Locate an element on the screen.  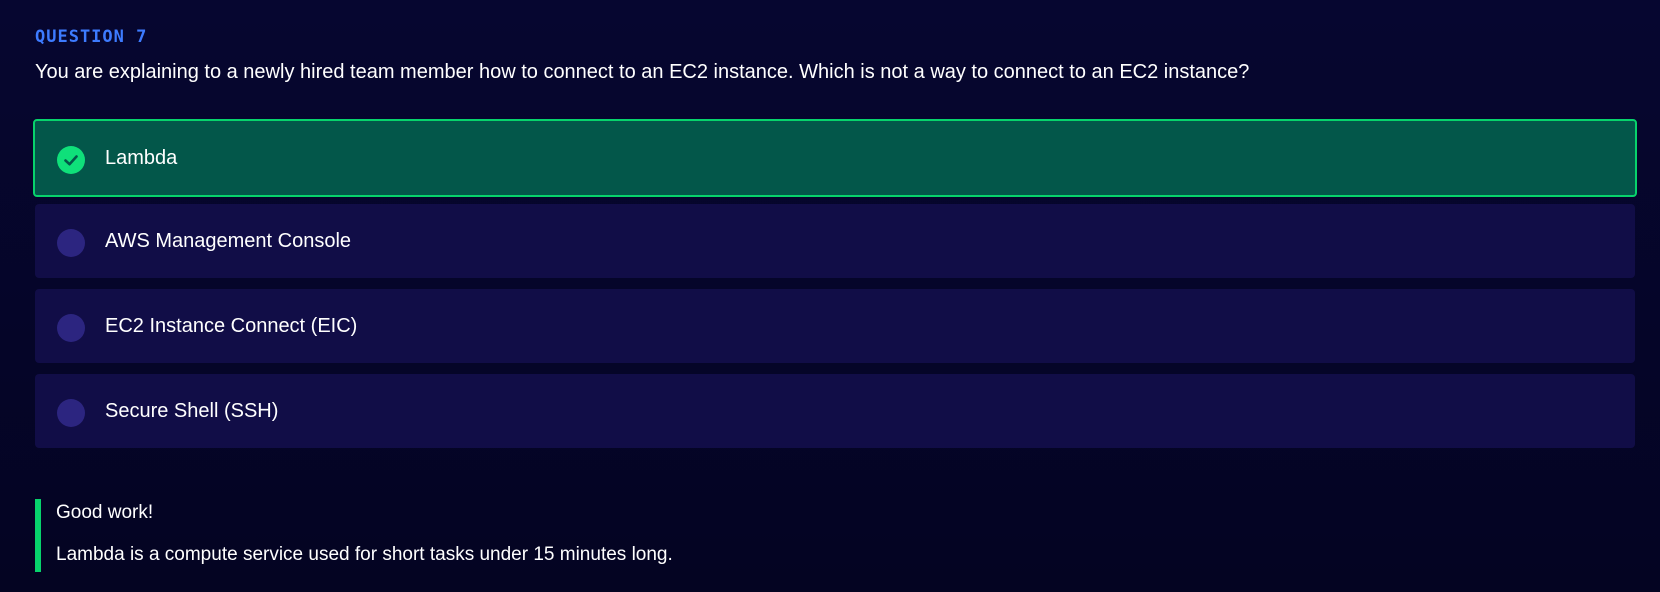
question-number: QUESTION 7 is located at coordinates (91, 37).